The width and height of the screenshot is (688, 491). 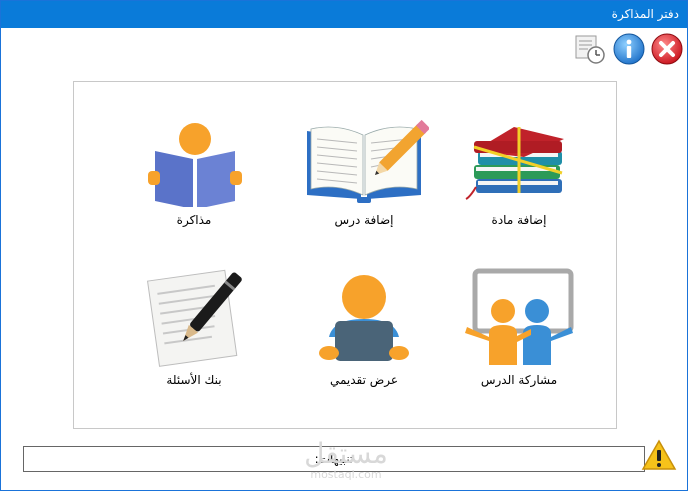 I want to click on tile-label: مشاركة الدرس, so click(x=519, y=380).